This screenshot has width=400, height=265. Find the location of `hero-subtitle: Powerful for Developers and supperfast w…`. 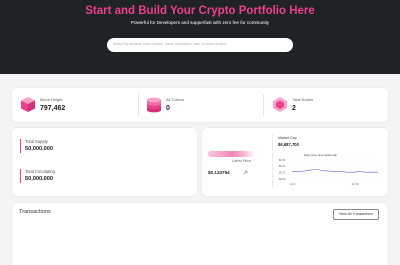

hero-subtitle: Powerful for Developers and supperfast w… is located at coordinates (200, 22).